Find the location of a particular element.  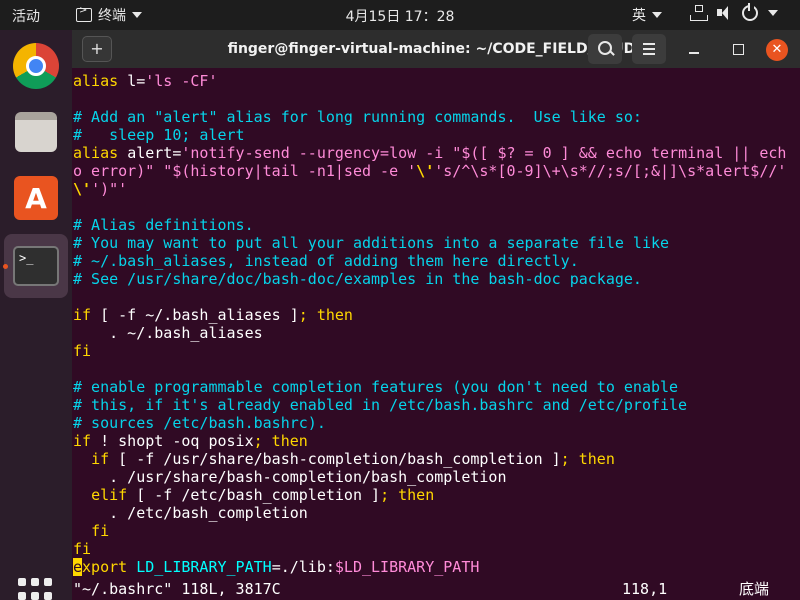

code-token: . ~/.bash_aliases is located at coordinates (168, 333).